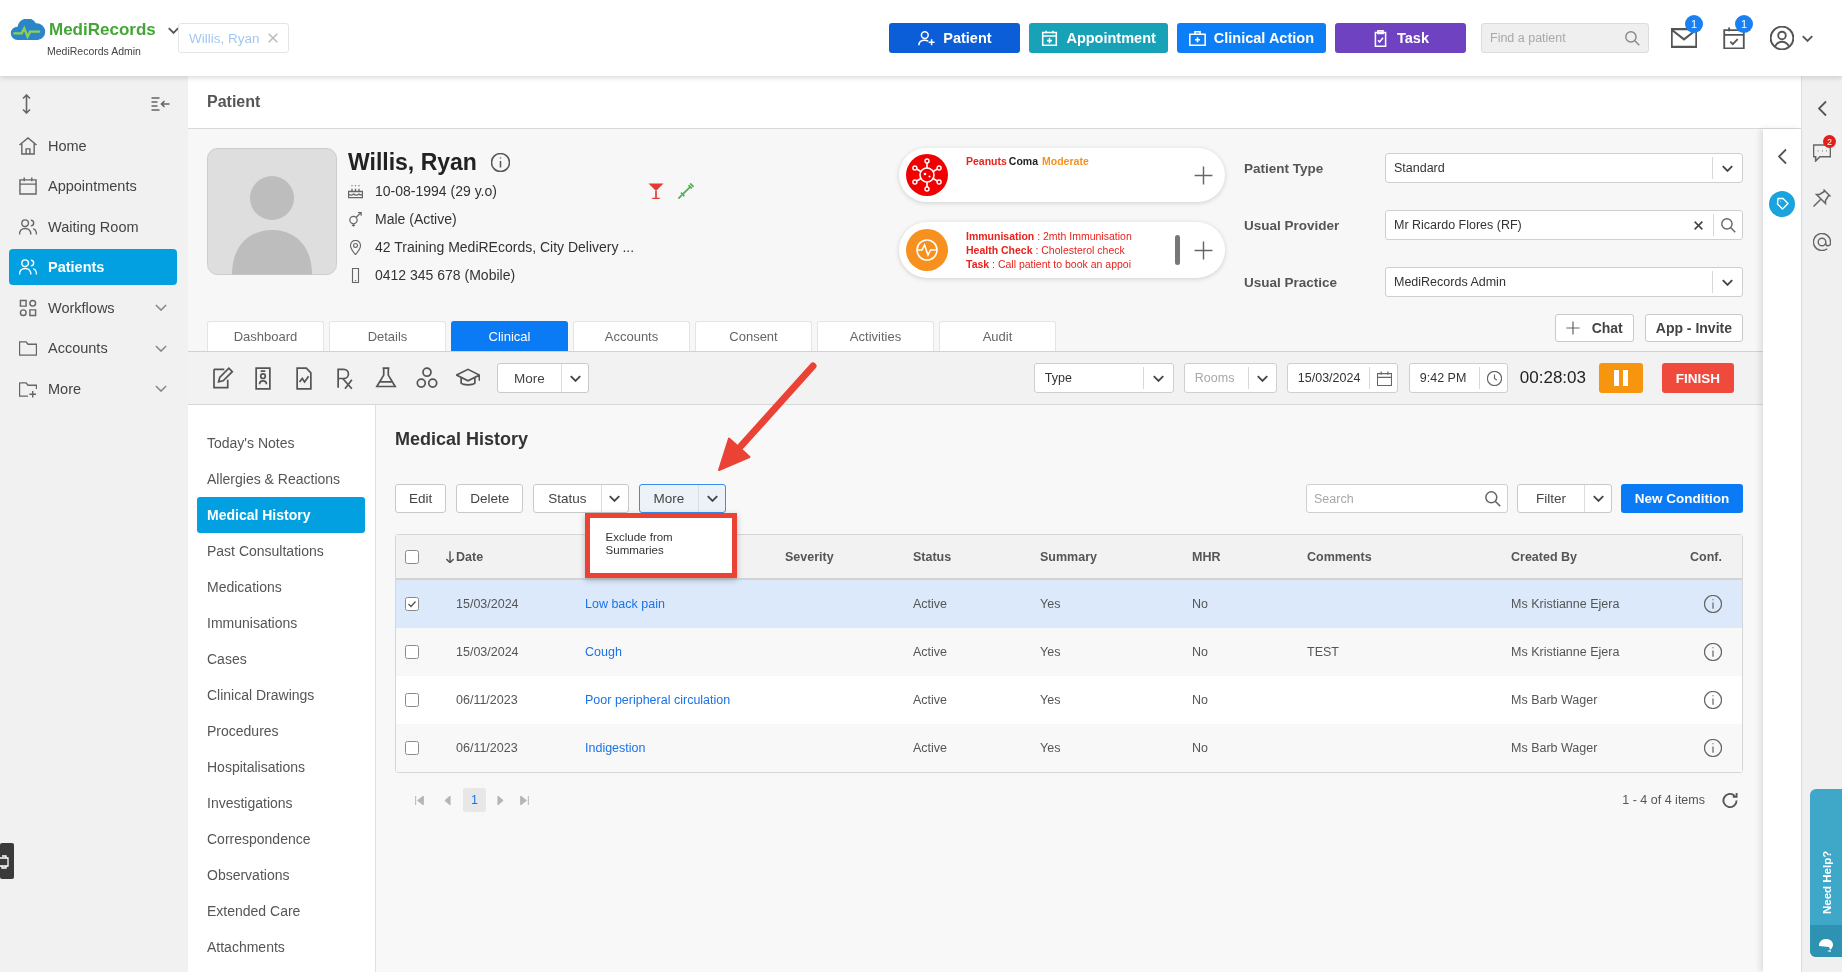 The width and height of the screenshot is (1842, 972). What do you see at coordinates (1177, 250) in the screenshot?
I see `scrollbar-thumb` at bounding box center [1177, 250].